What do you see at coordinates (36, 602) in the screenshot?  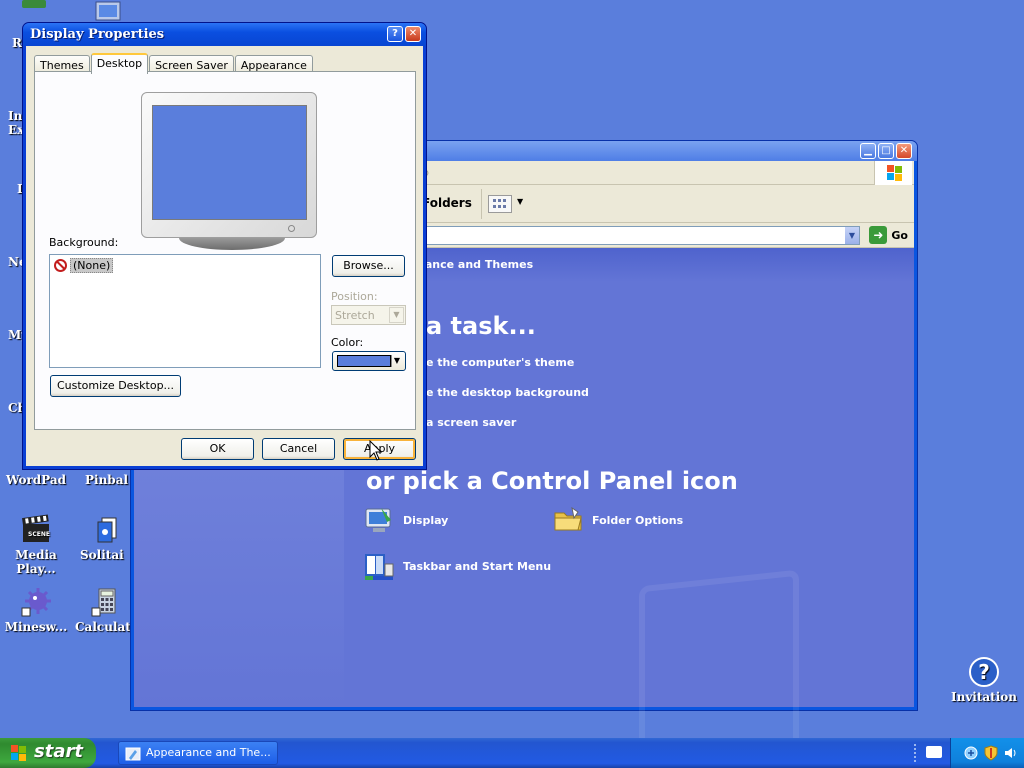 I see `mine-icon` at bounding box center [36, 602].